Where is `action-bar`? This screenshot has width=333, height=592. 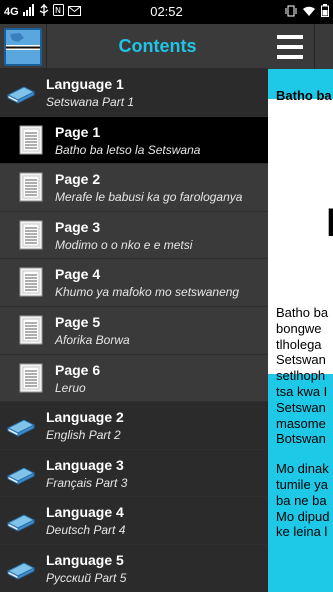 action-bar is located at coordinates (300, 46).